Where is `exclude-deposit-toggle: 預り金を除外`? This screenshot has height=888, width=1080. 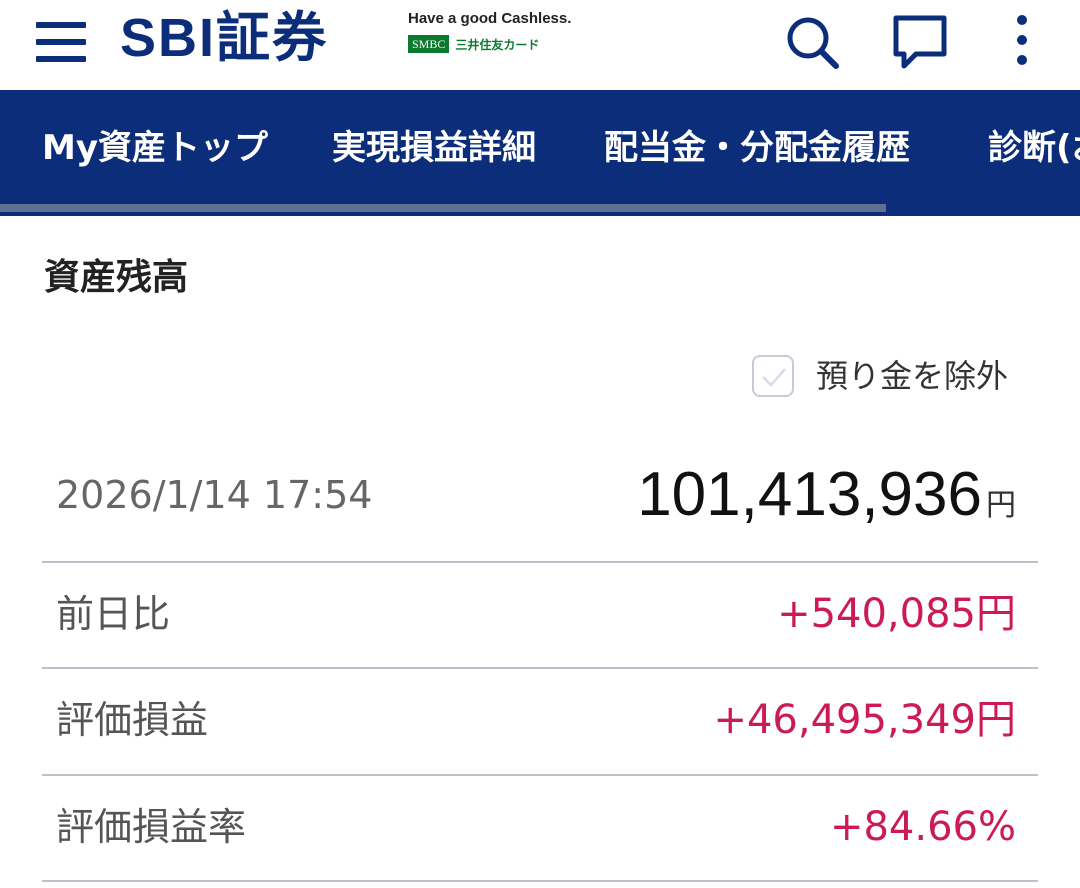
exclude-deposit-toggle: 預り金を除外 is located at coordinates (880, 376).